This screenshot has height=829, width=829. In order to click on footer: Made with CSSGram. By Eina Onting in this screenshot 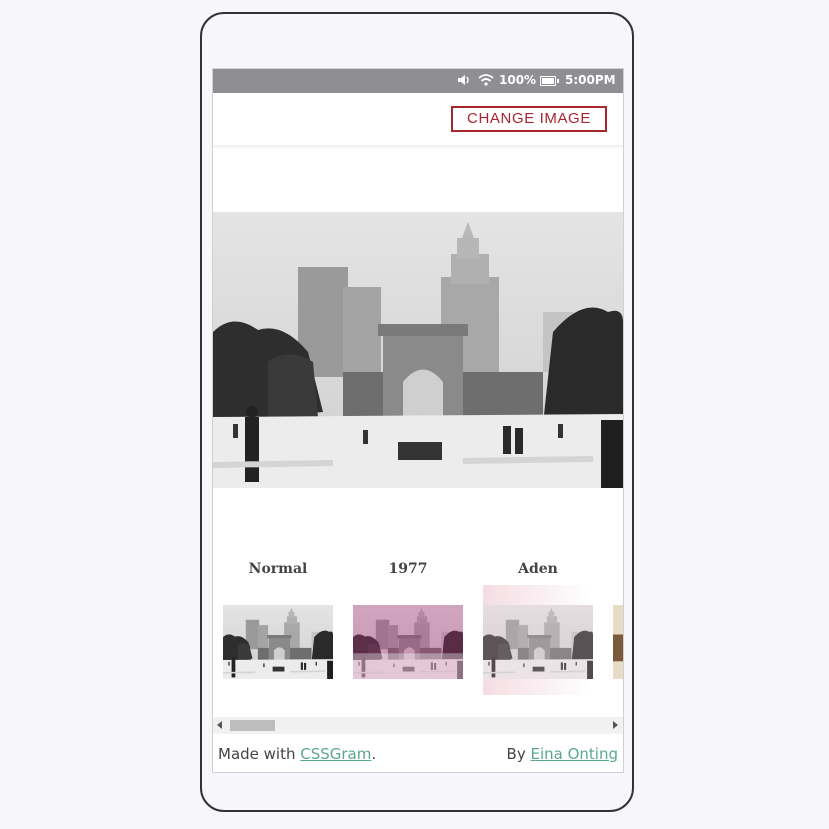, I will do `click(418, 753)`.